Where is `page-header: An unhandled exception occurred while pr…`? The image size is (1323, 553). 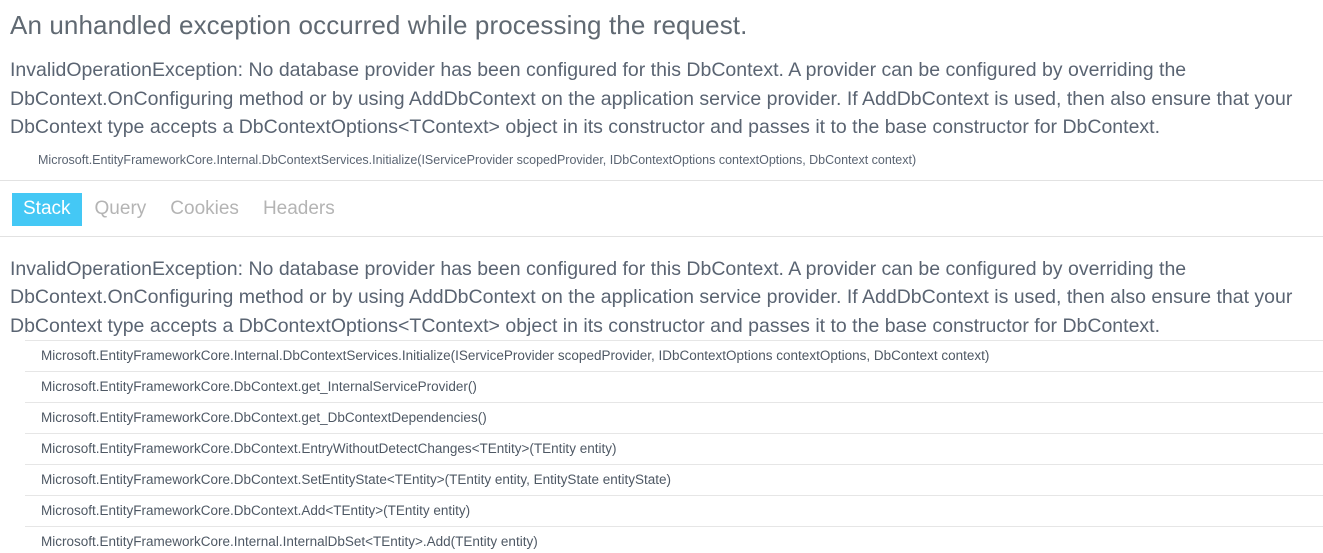 page-header: An unhandled exception occurred while pr… is located at coordinates (661, 21).